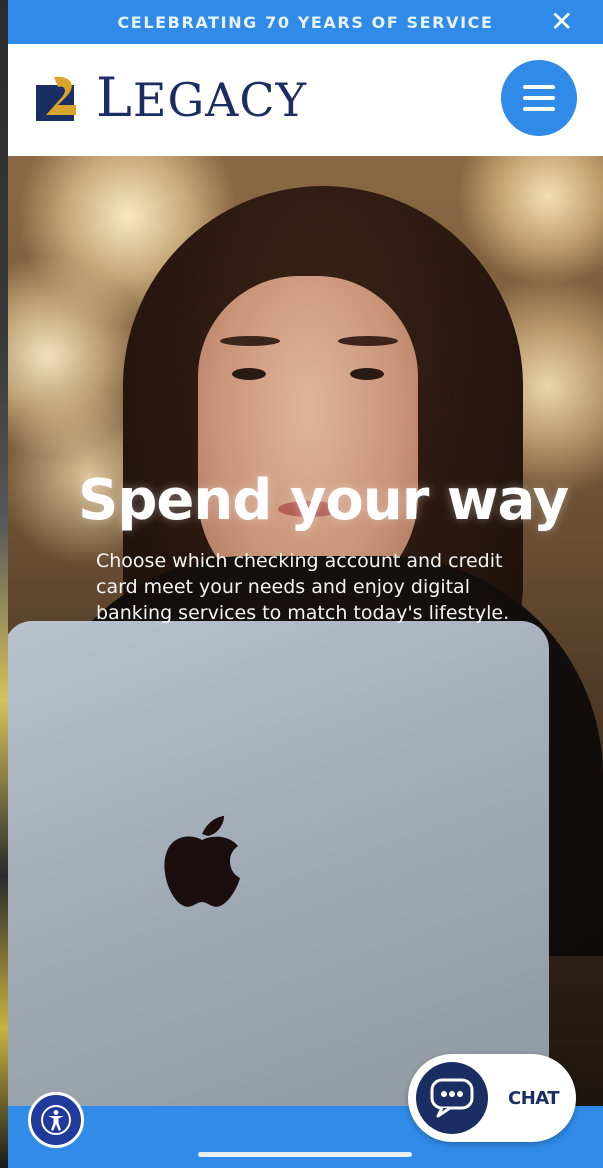 The height and width of the screenshot is (1168, 603). What do you see at coordinates (539, 98) in the screenshot?
I see `hamburger-menu-button` at bounding box center [539, 98].